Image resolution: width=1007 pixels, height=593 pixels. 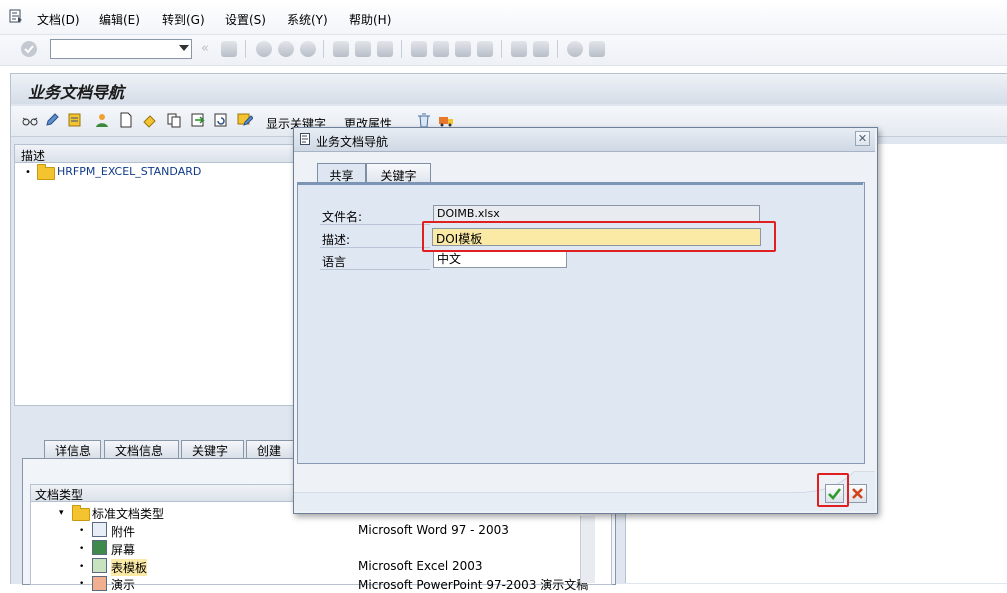 I want to click on menu-help: 帮助(H), so click(x=370, y=19).